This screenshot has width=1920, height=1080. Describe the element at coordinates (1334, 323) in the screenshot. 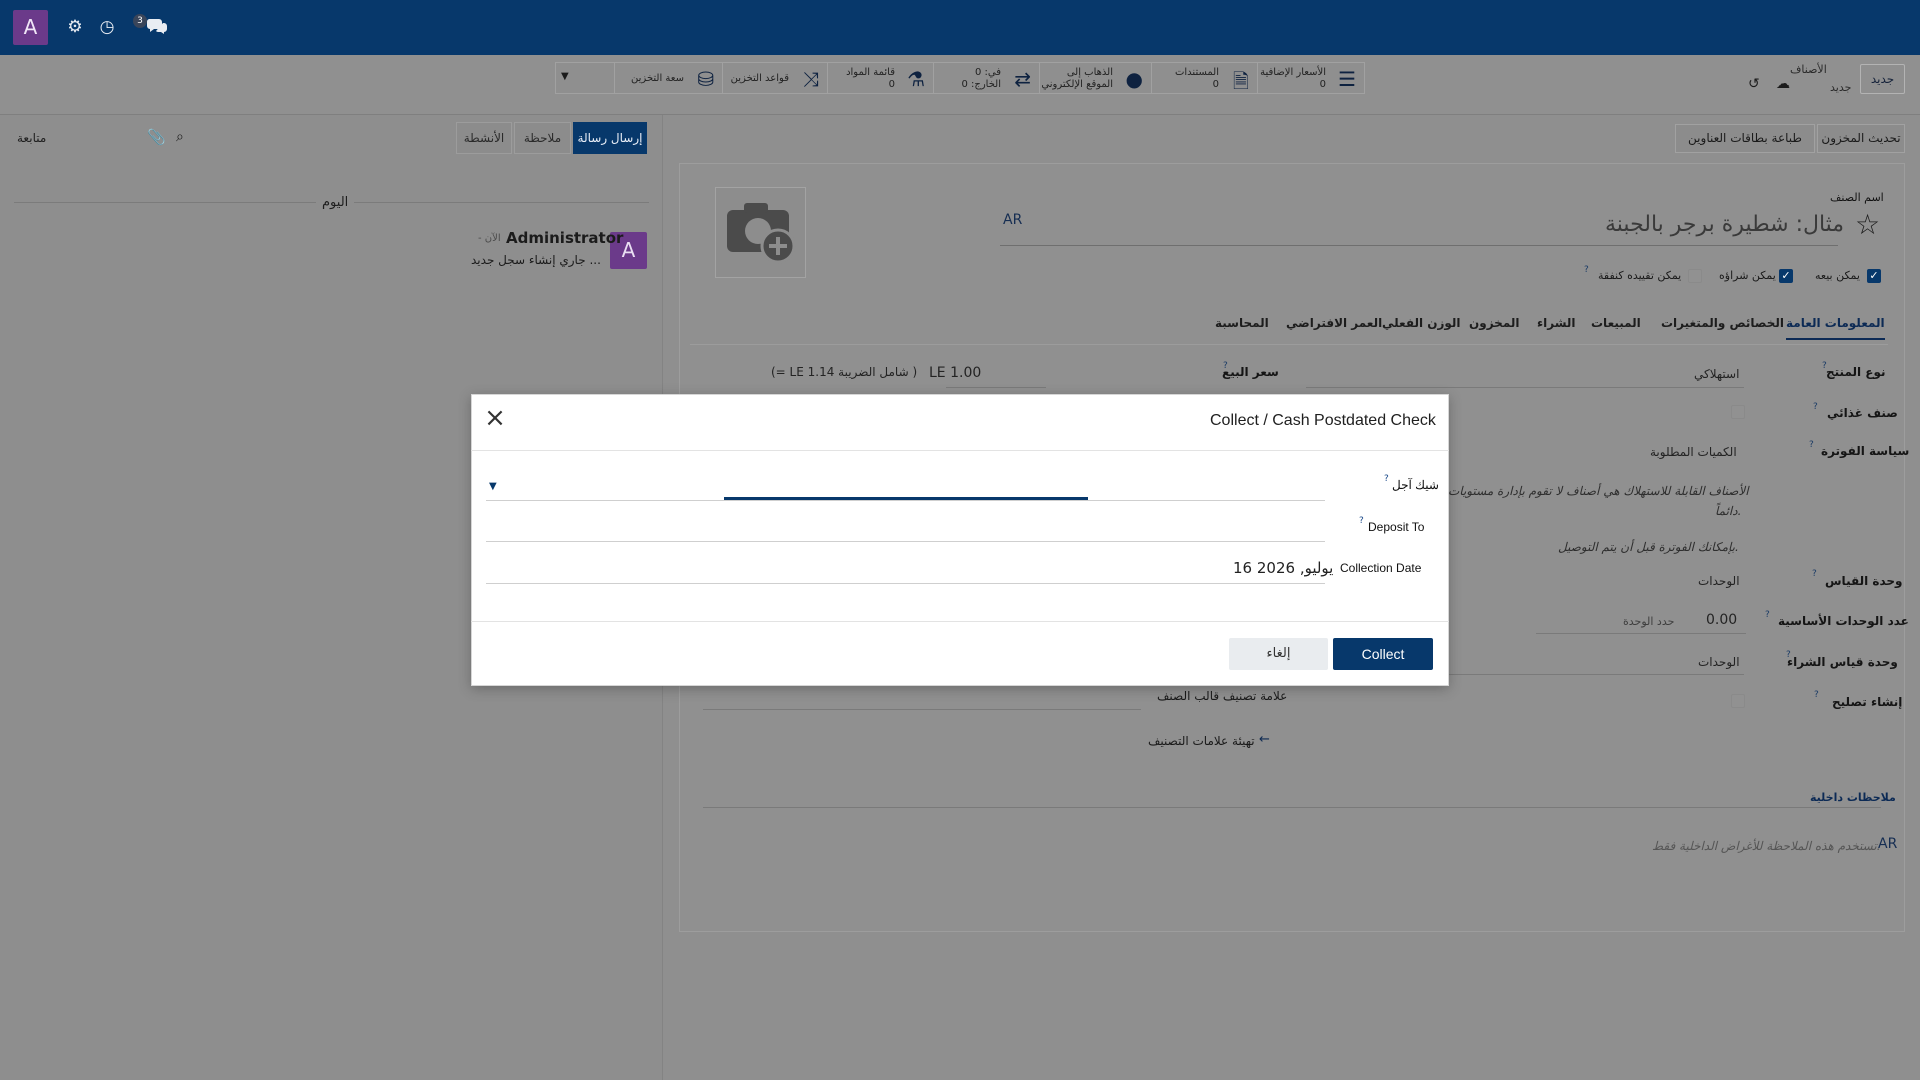

I see `tab-shelf-life: العمر الافتراضي` at that location.